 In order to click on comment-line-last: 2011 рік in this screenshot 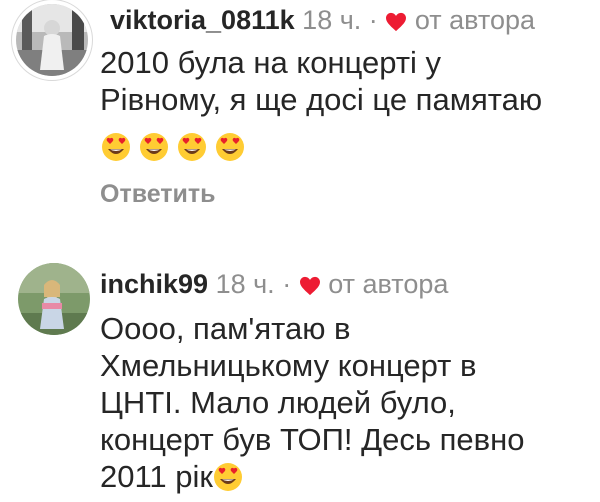, I will do `click(312, 476)`.